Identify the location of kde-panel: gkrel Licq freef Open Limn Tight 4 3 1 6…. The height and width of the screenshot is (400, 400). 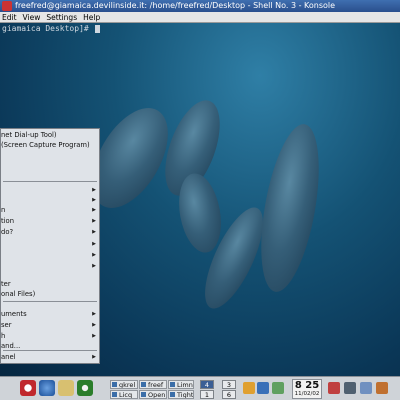
(200, 388).